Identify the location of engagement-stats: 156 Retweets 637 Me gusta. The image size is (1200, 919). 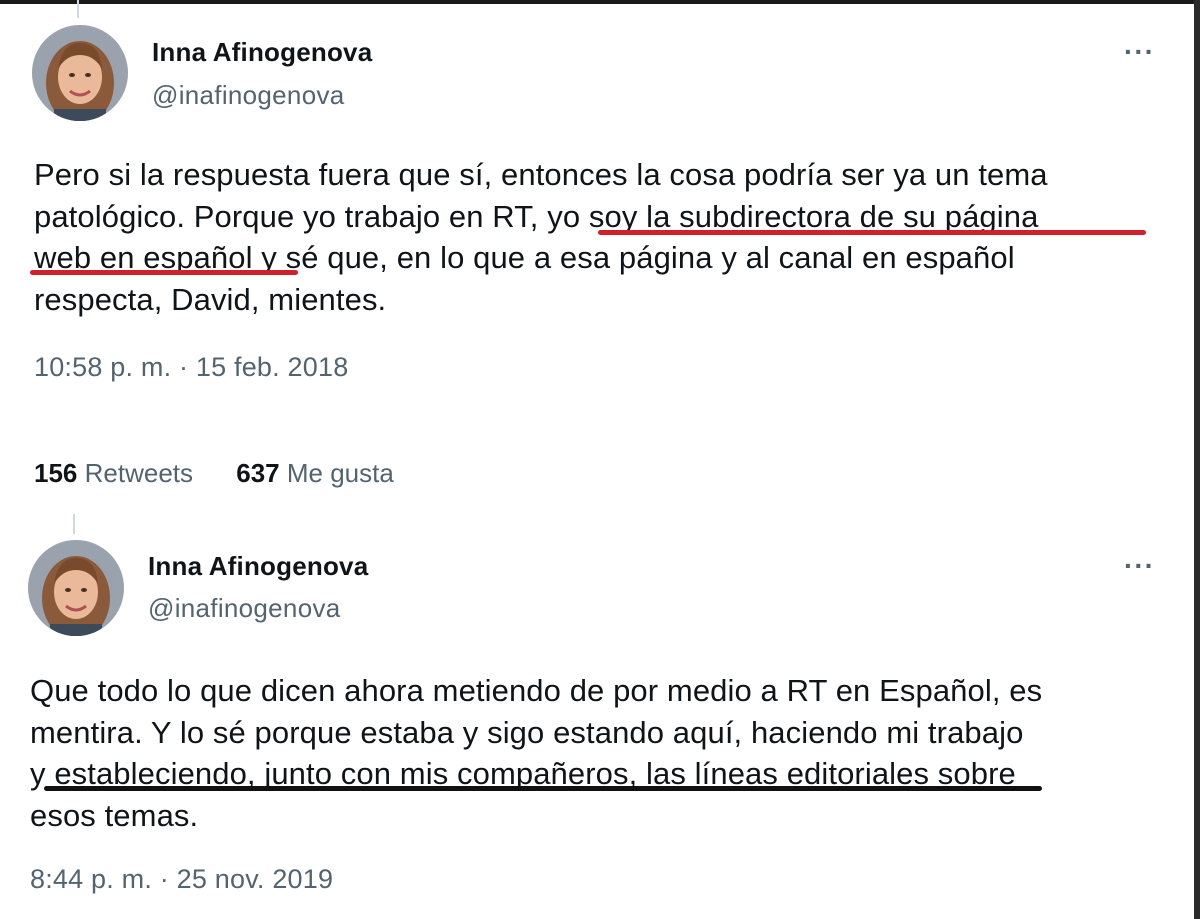
(232, 473).